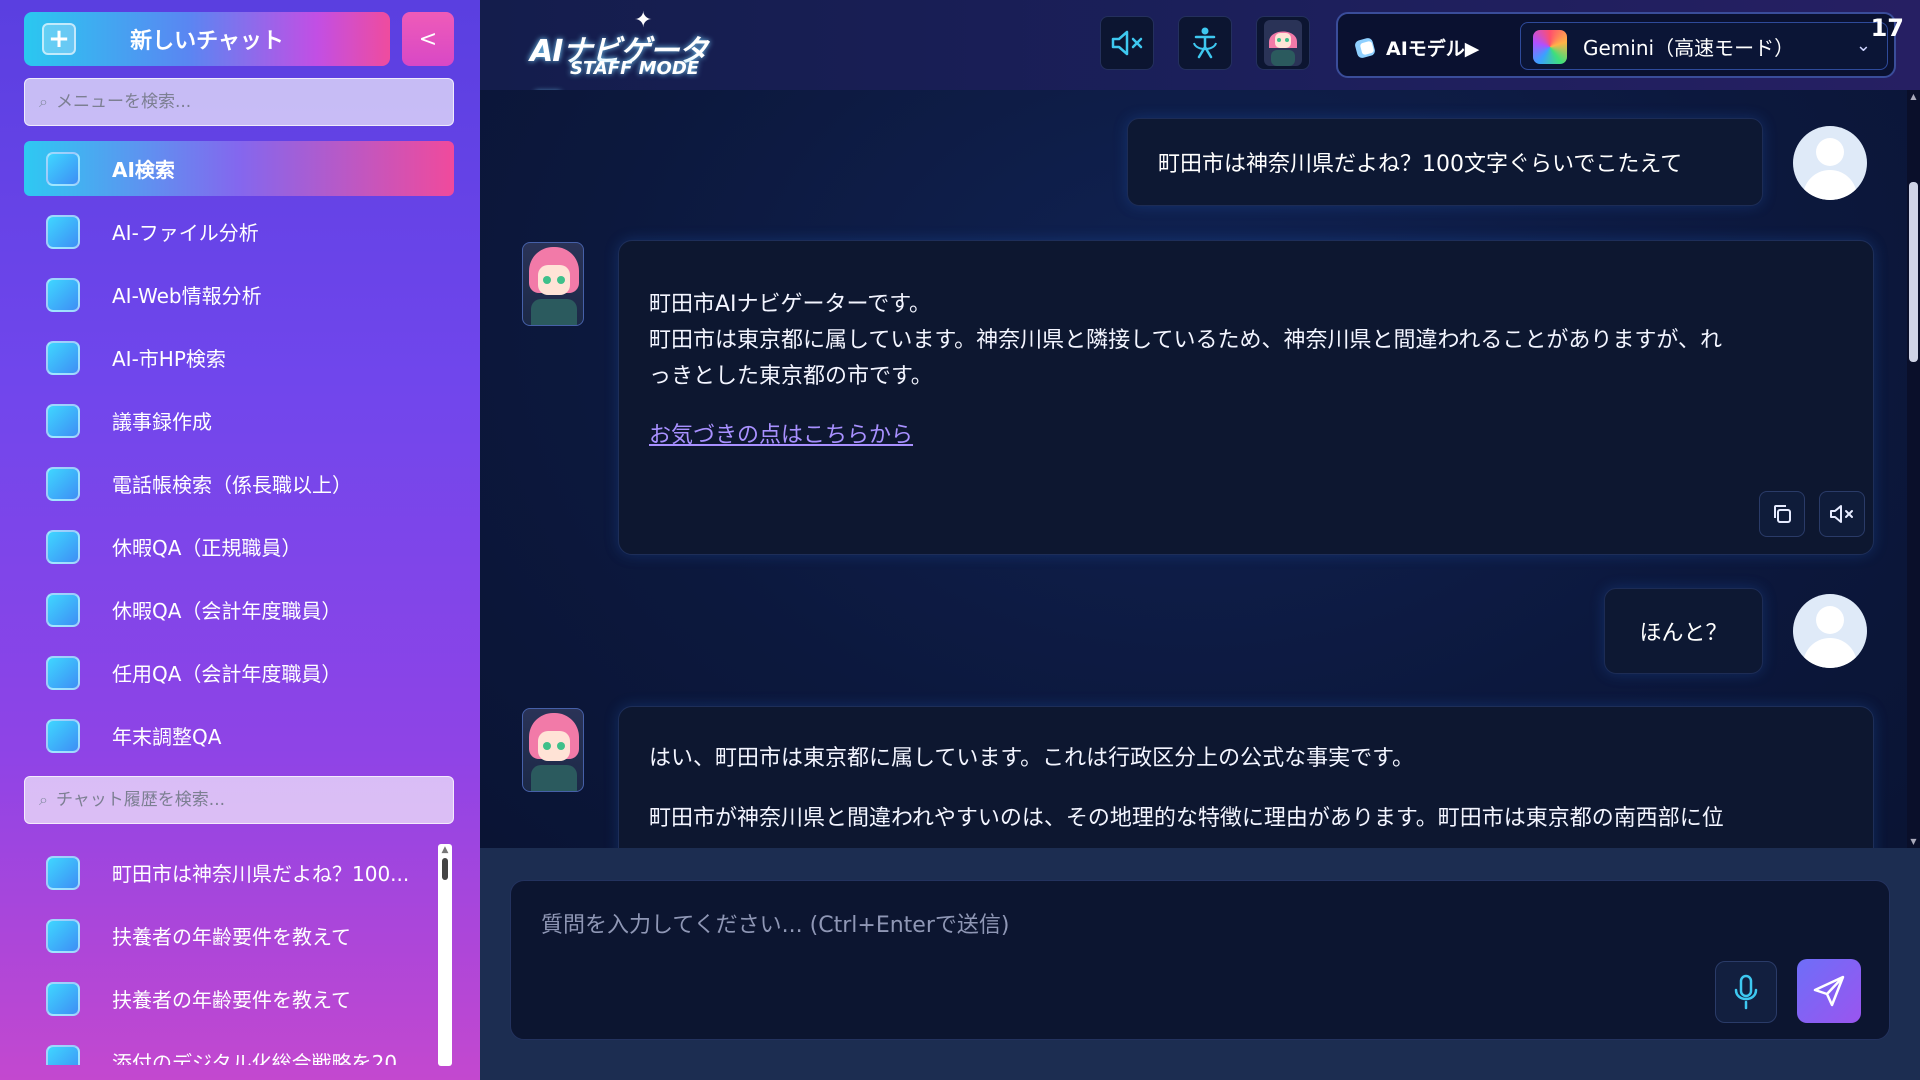 The height and width of the screenshot is (1080, 1920). Describe the element at coordinates (781, 433) in the screenshot. I see `feedback-link: お気づきの点はこちらから` at that location.